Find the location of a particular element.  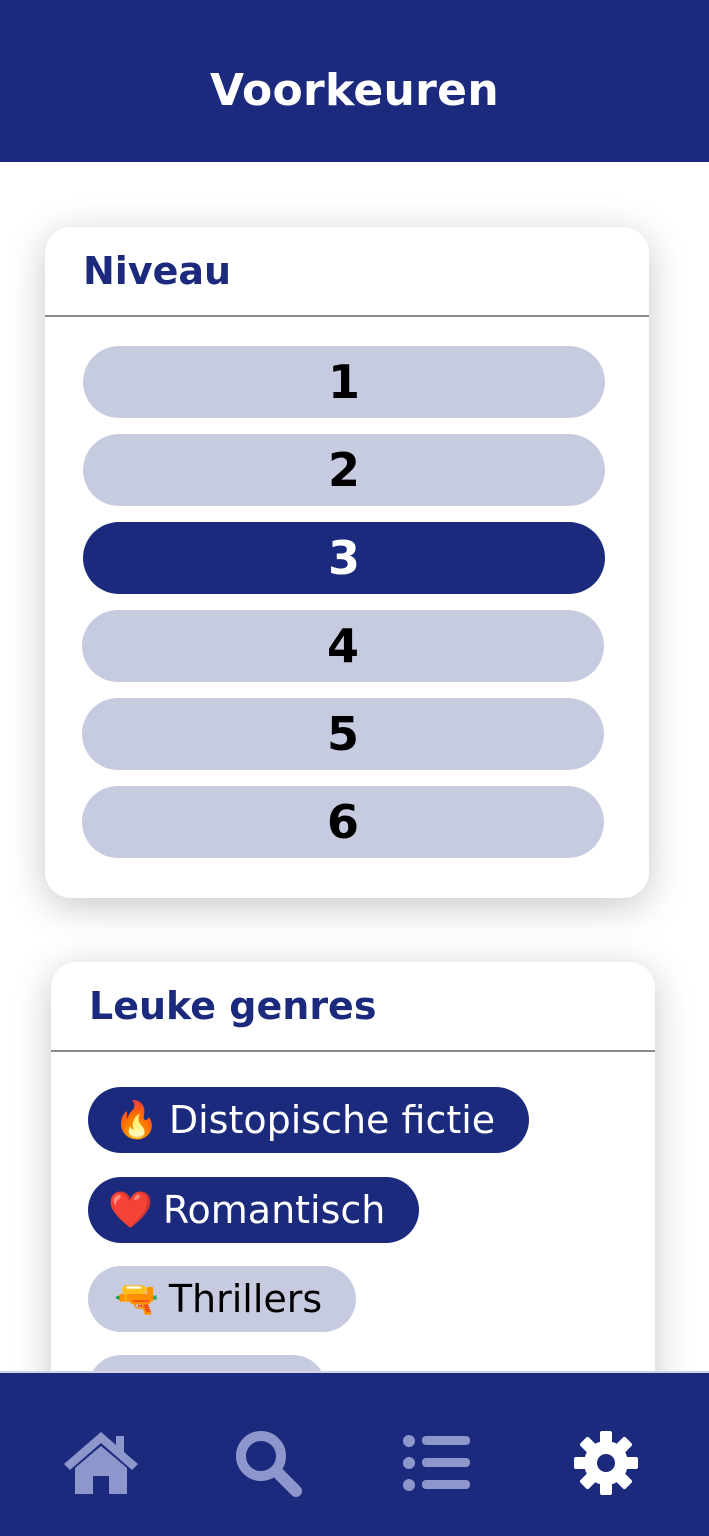

level-option-4: 4 is located at coordinates (343, 646).